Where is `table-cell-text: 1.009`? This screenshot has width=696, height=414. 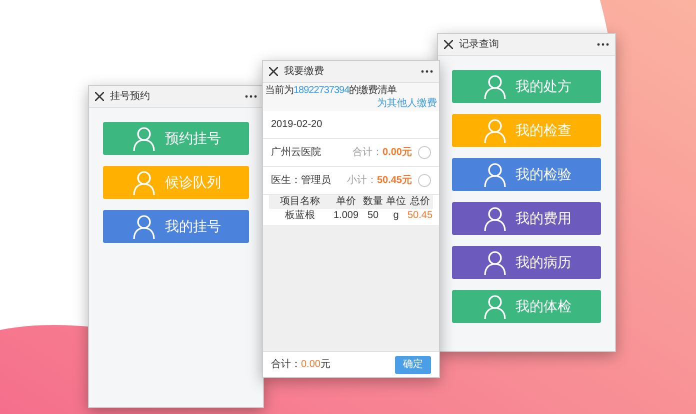
table-cell-text: 1.009 is located at coordinates (346, 216).